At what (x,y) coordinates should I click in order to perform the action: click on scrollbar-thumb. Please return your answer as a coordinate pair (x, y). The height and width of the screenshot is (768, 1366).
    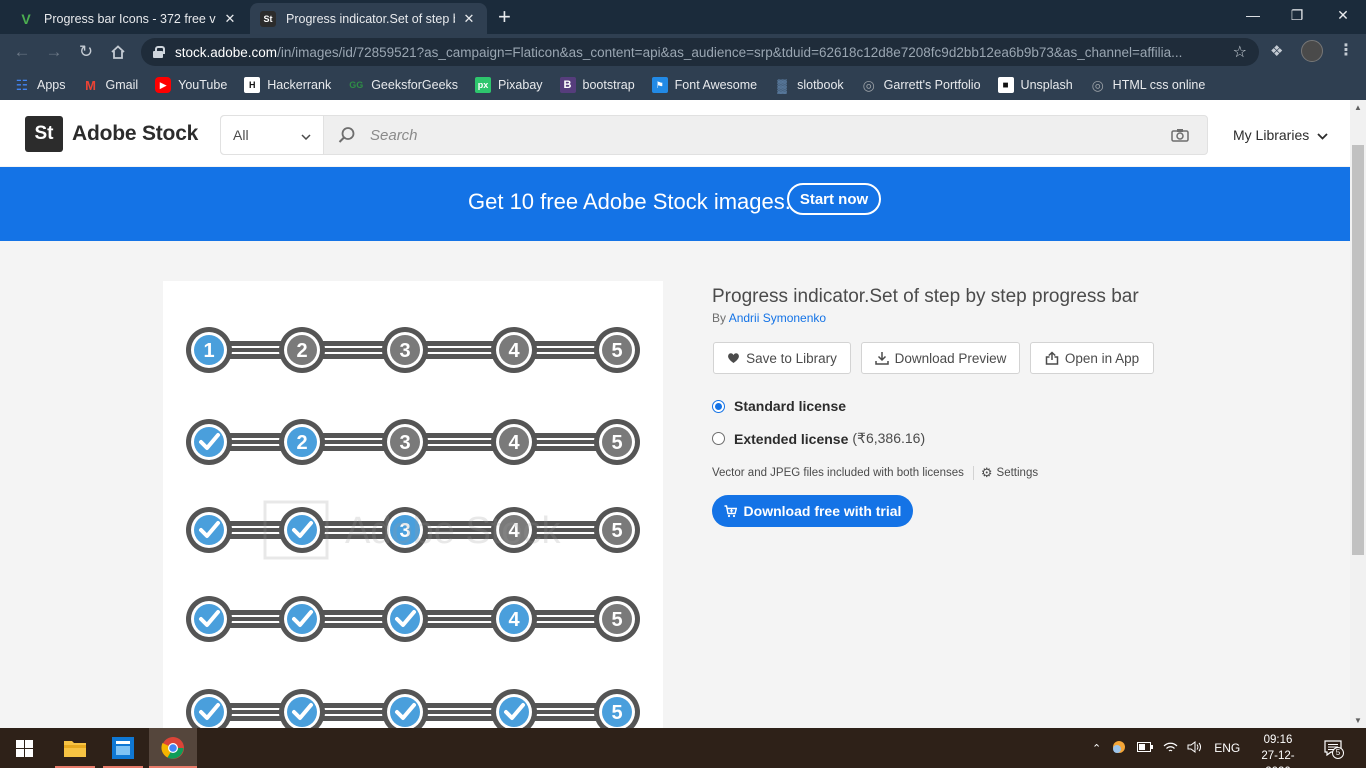
    Looking at the image, I should click on (1358, 350).